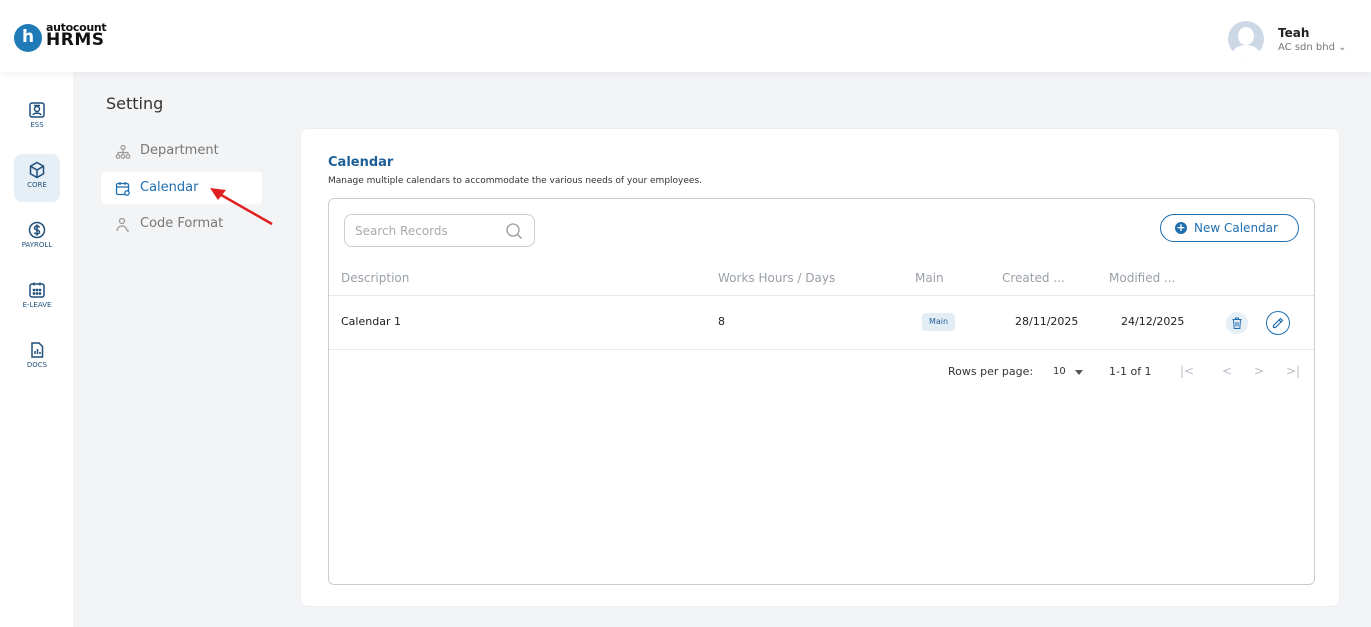 The image size is (1371, 627). Describe the element at coordinates (375, 278) in the screenshot. I see `column-header-description: Description` at that location.